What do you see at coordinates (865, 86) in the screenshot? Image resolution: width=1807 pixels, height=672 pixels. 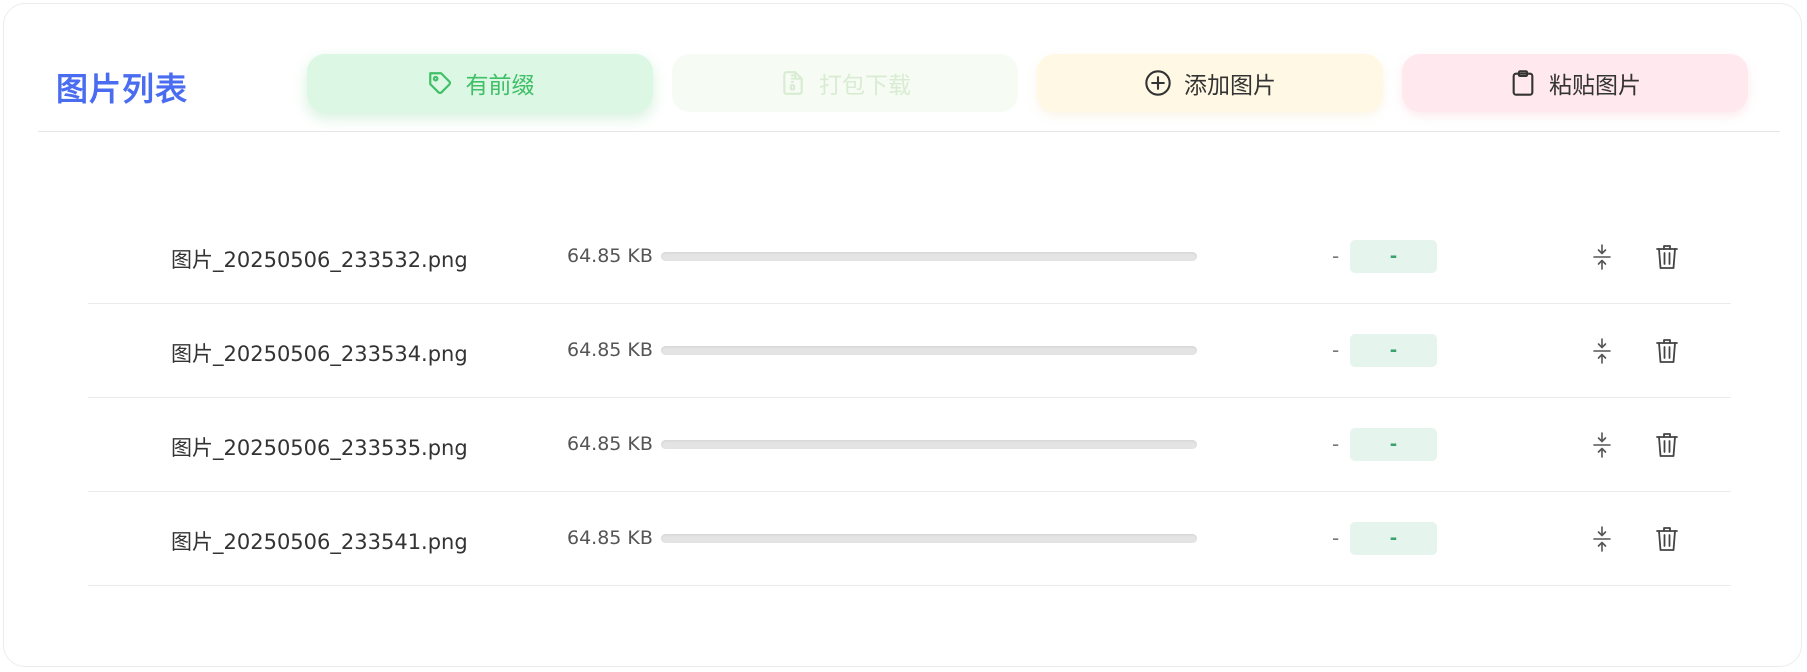 I see `download-zip-label: 打包下载` at bounding box center [865, 86].